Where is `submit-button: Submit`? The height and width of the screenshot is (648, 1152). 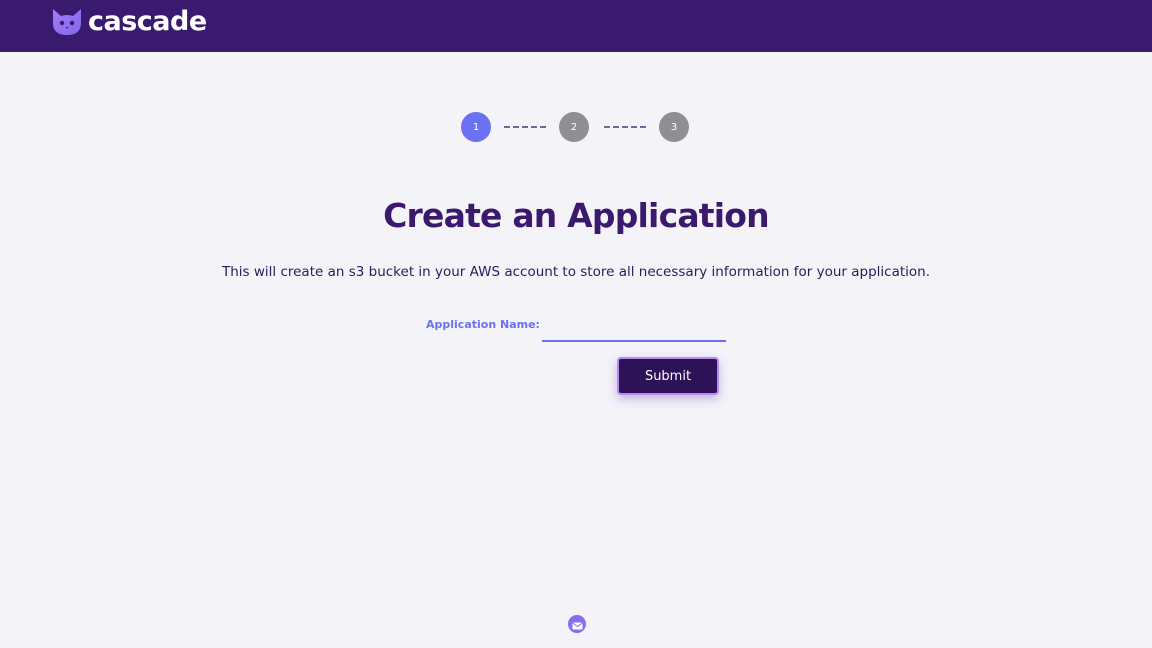
submit-button: Submit is located at coordinates (668, 376).